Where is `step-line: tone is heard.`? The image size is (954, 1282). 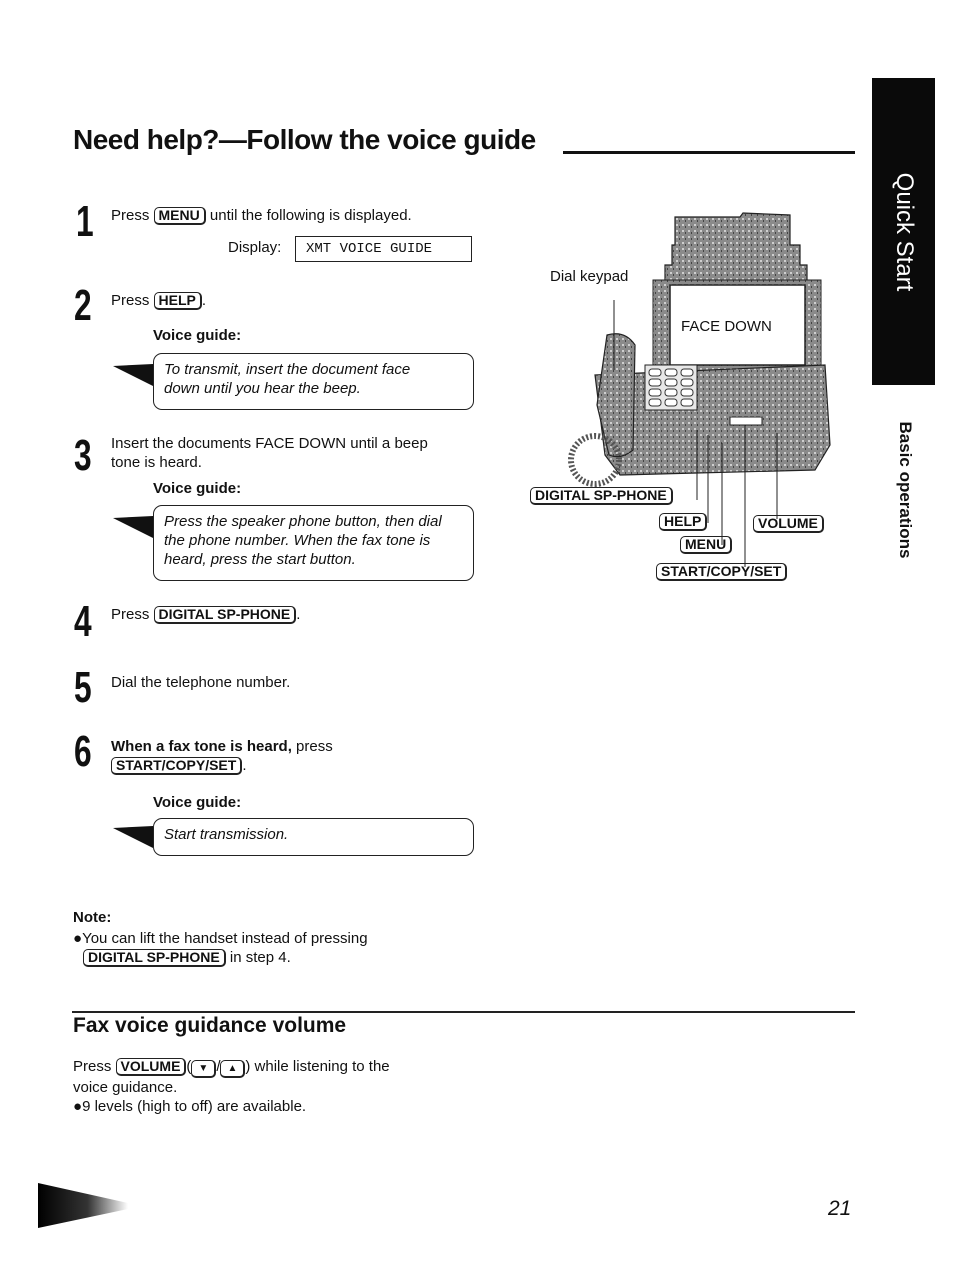 step-line: tone is heard. is located at coordinates (156, 462).